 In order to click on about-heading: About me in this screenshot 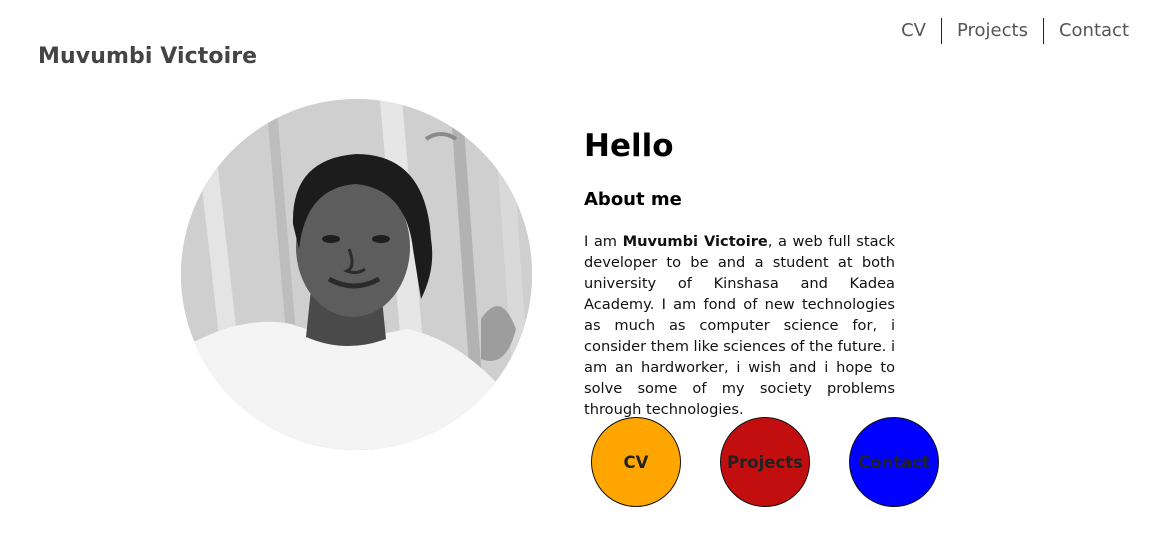, I will do `click(633, 199)`.